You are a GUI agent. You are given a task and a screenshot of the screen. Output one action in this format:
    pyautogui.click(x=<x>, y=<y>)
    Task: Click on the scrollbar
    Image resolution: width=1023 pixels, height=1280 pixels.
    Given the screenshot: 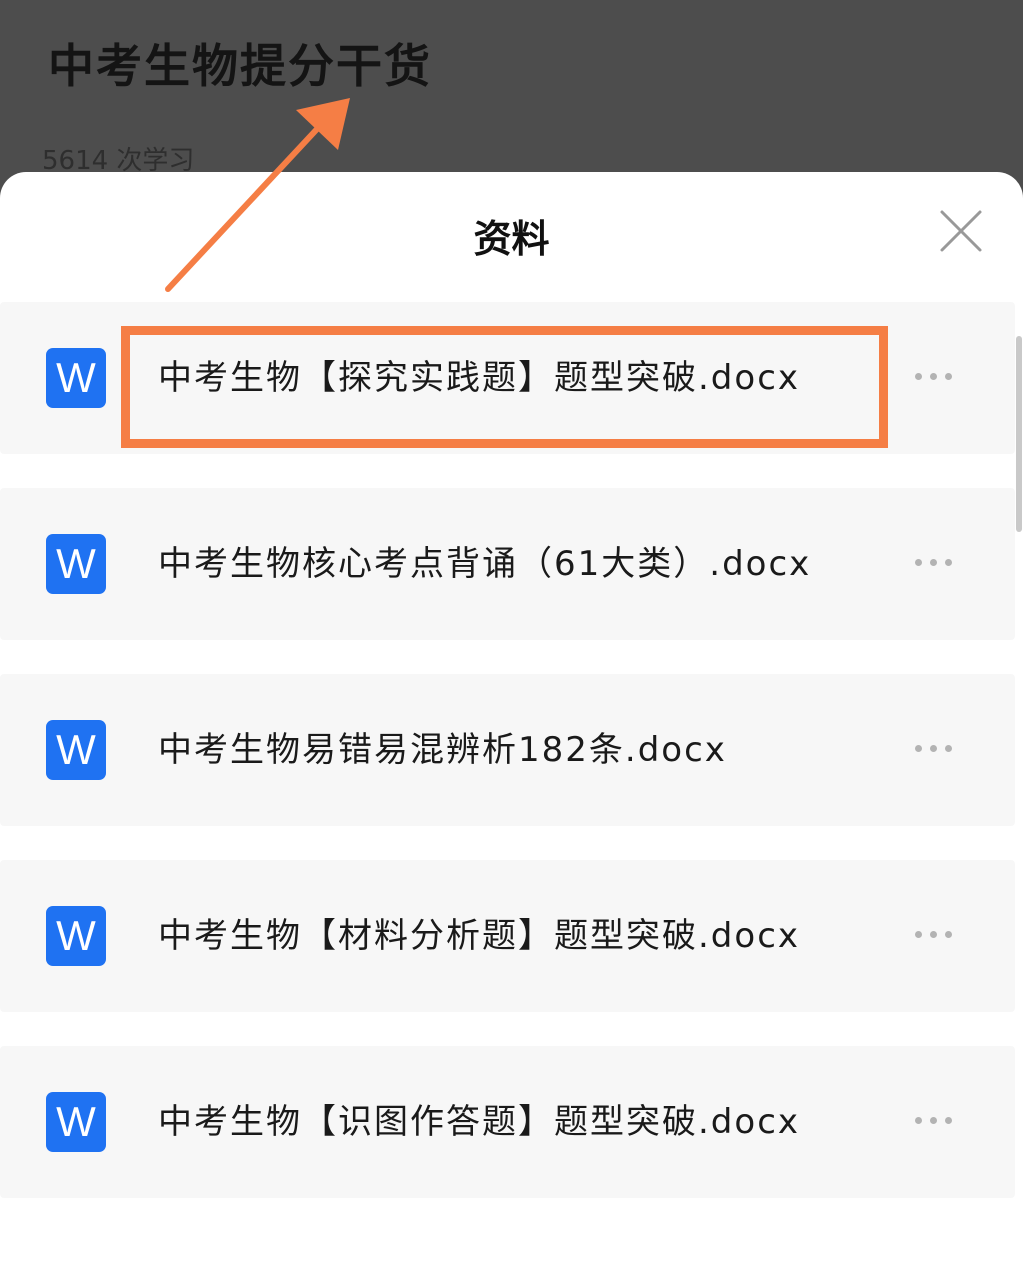 What is the action you would take?
    pyautogui.click(x=1019, y=434)
    